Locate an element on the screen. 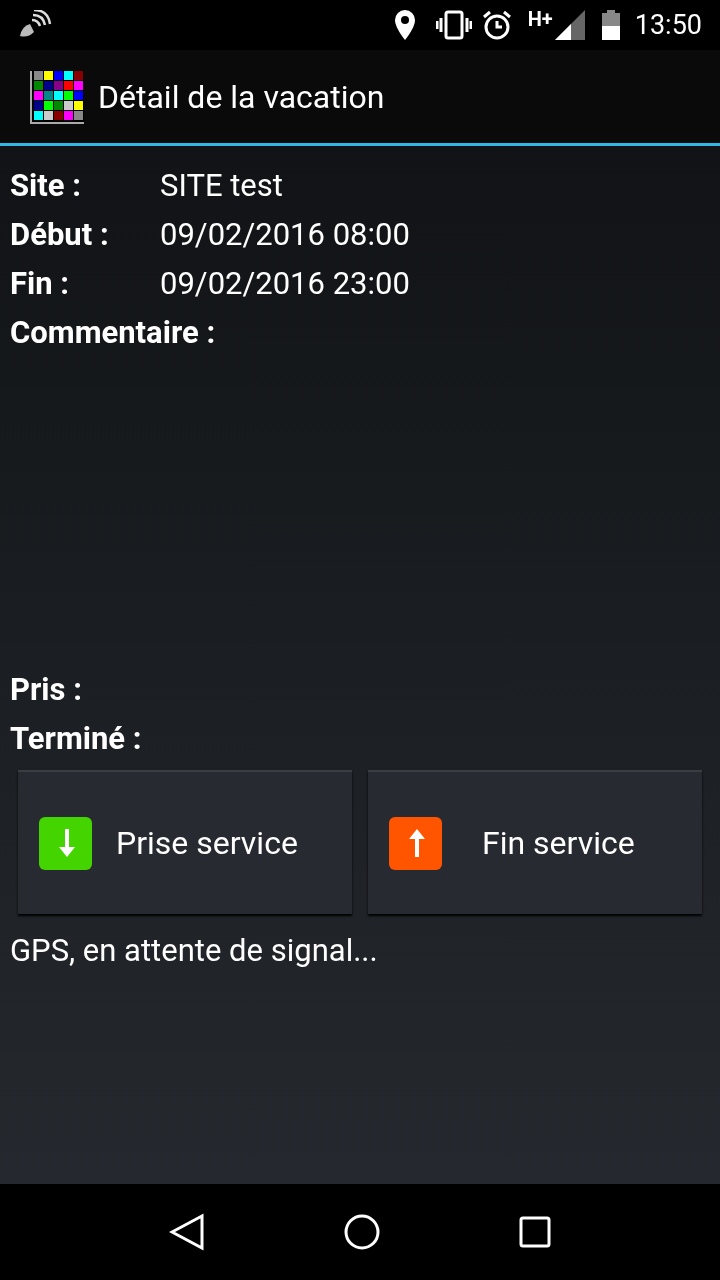 The height and width of the screenshot is (1280, 720). field-label: Fin : is located at coordinates (40, 284).